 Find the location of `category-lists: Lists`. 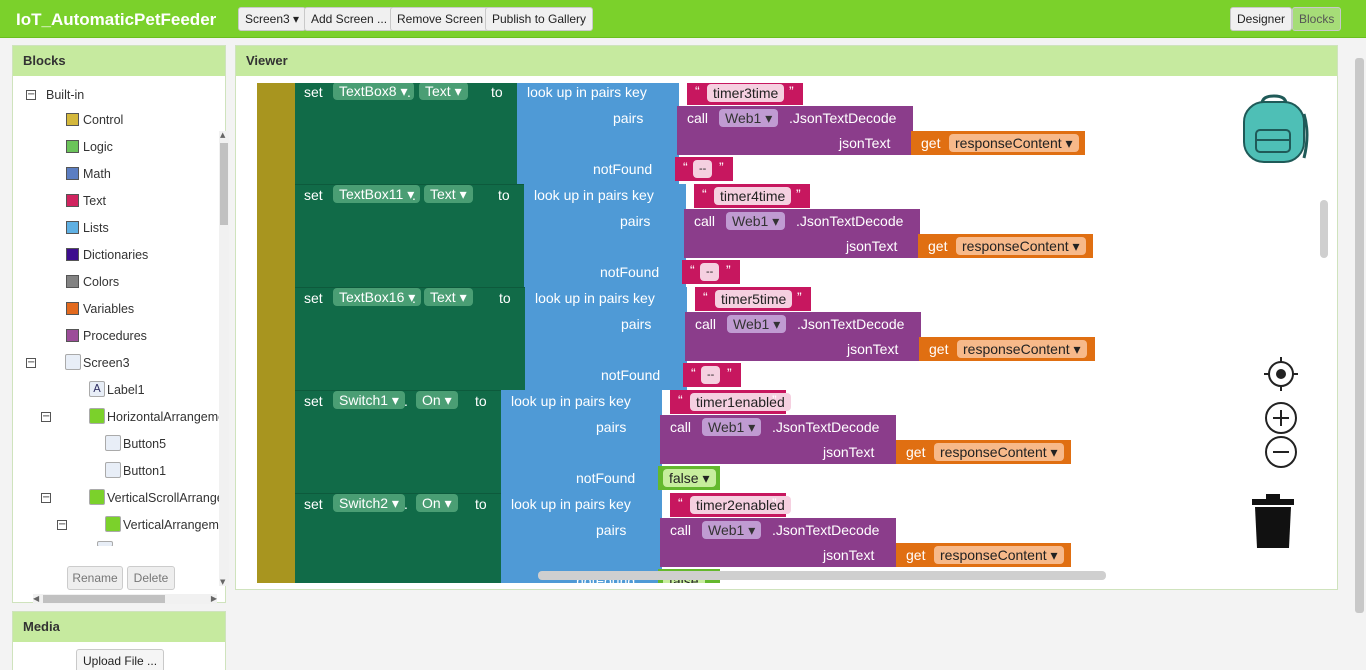

category-lists: Lists is located at coordinates (96, 228).